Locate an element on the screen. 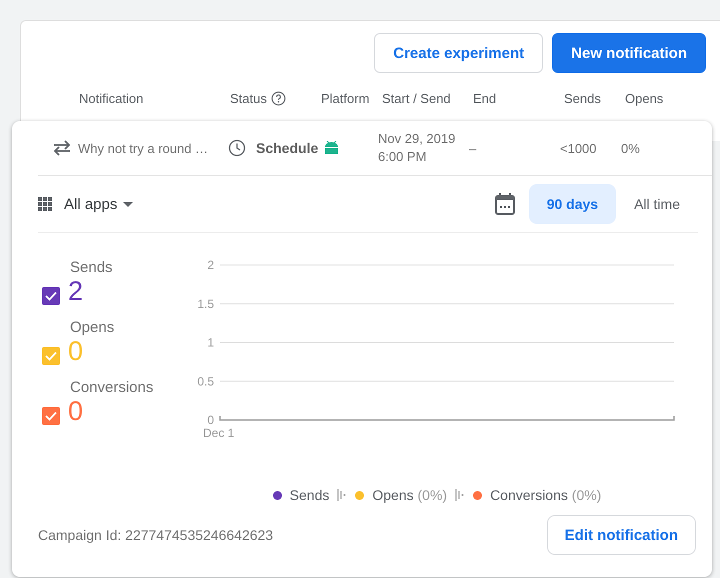 The height and width of the screenshot is (578, 720). table-row: Why not try a round … Schedule Nov 29, 2019 6:00 PM – <1000 0% is located at coordinates (375, 148).